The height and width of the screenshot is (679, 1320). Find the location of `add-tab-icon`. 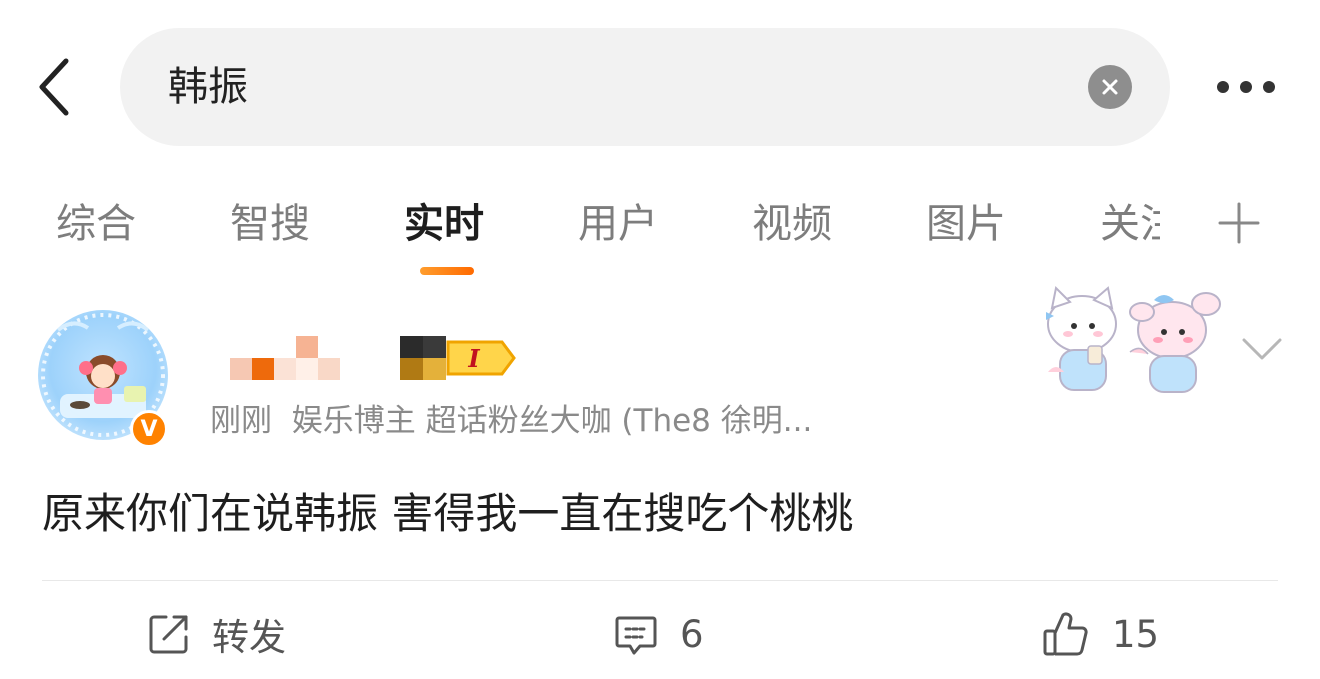

add-tab-icon is located at coordinates (1239, 223).